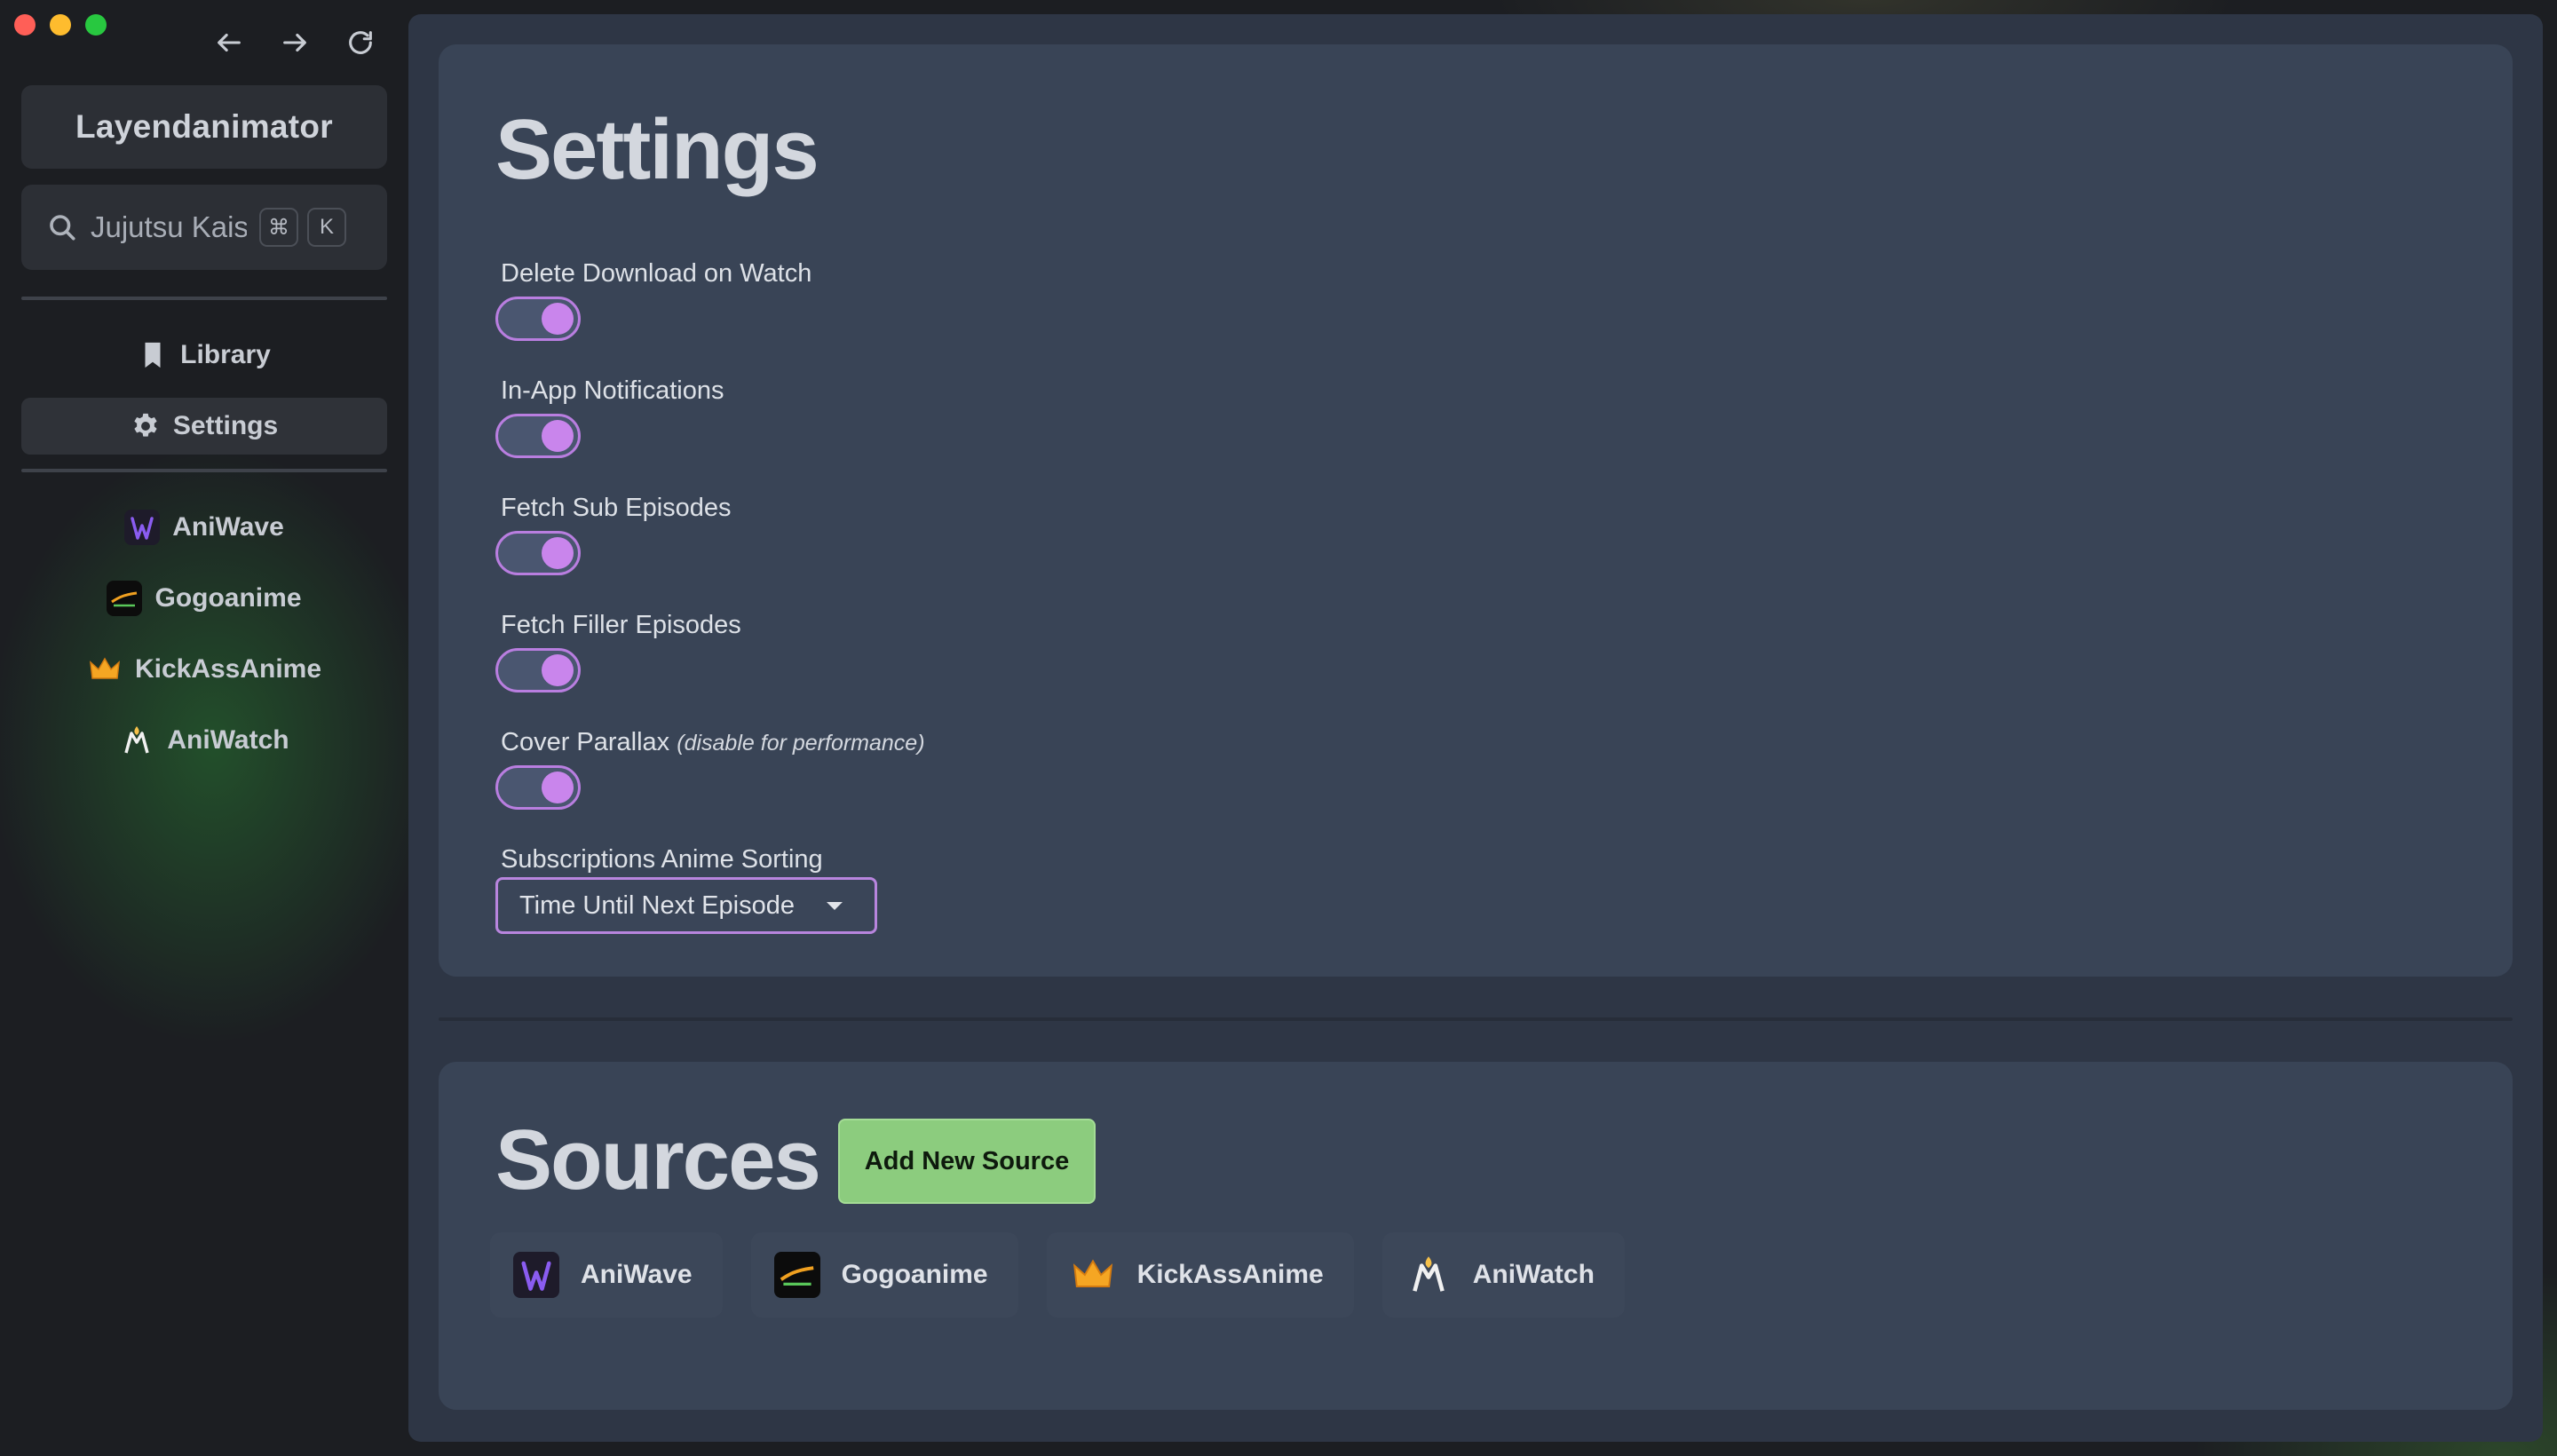  I want to click on gear-icon, so click(145, 425).